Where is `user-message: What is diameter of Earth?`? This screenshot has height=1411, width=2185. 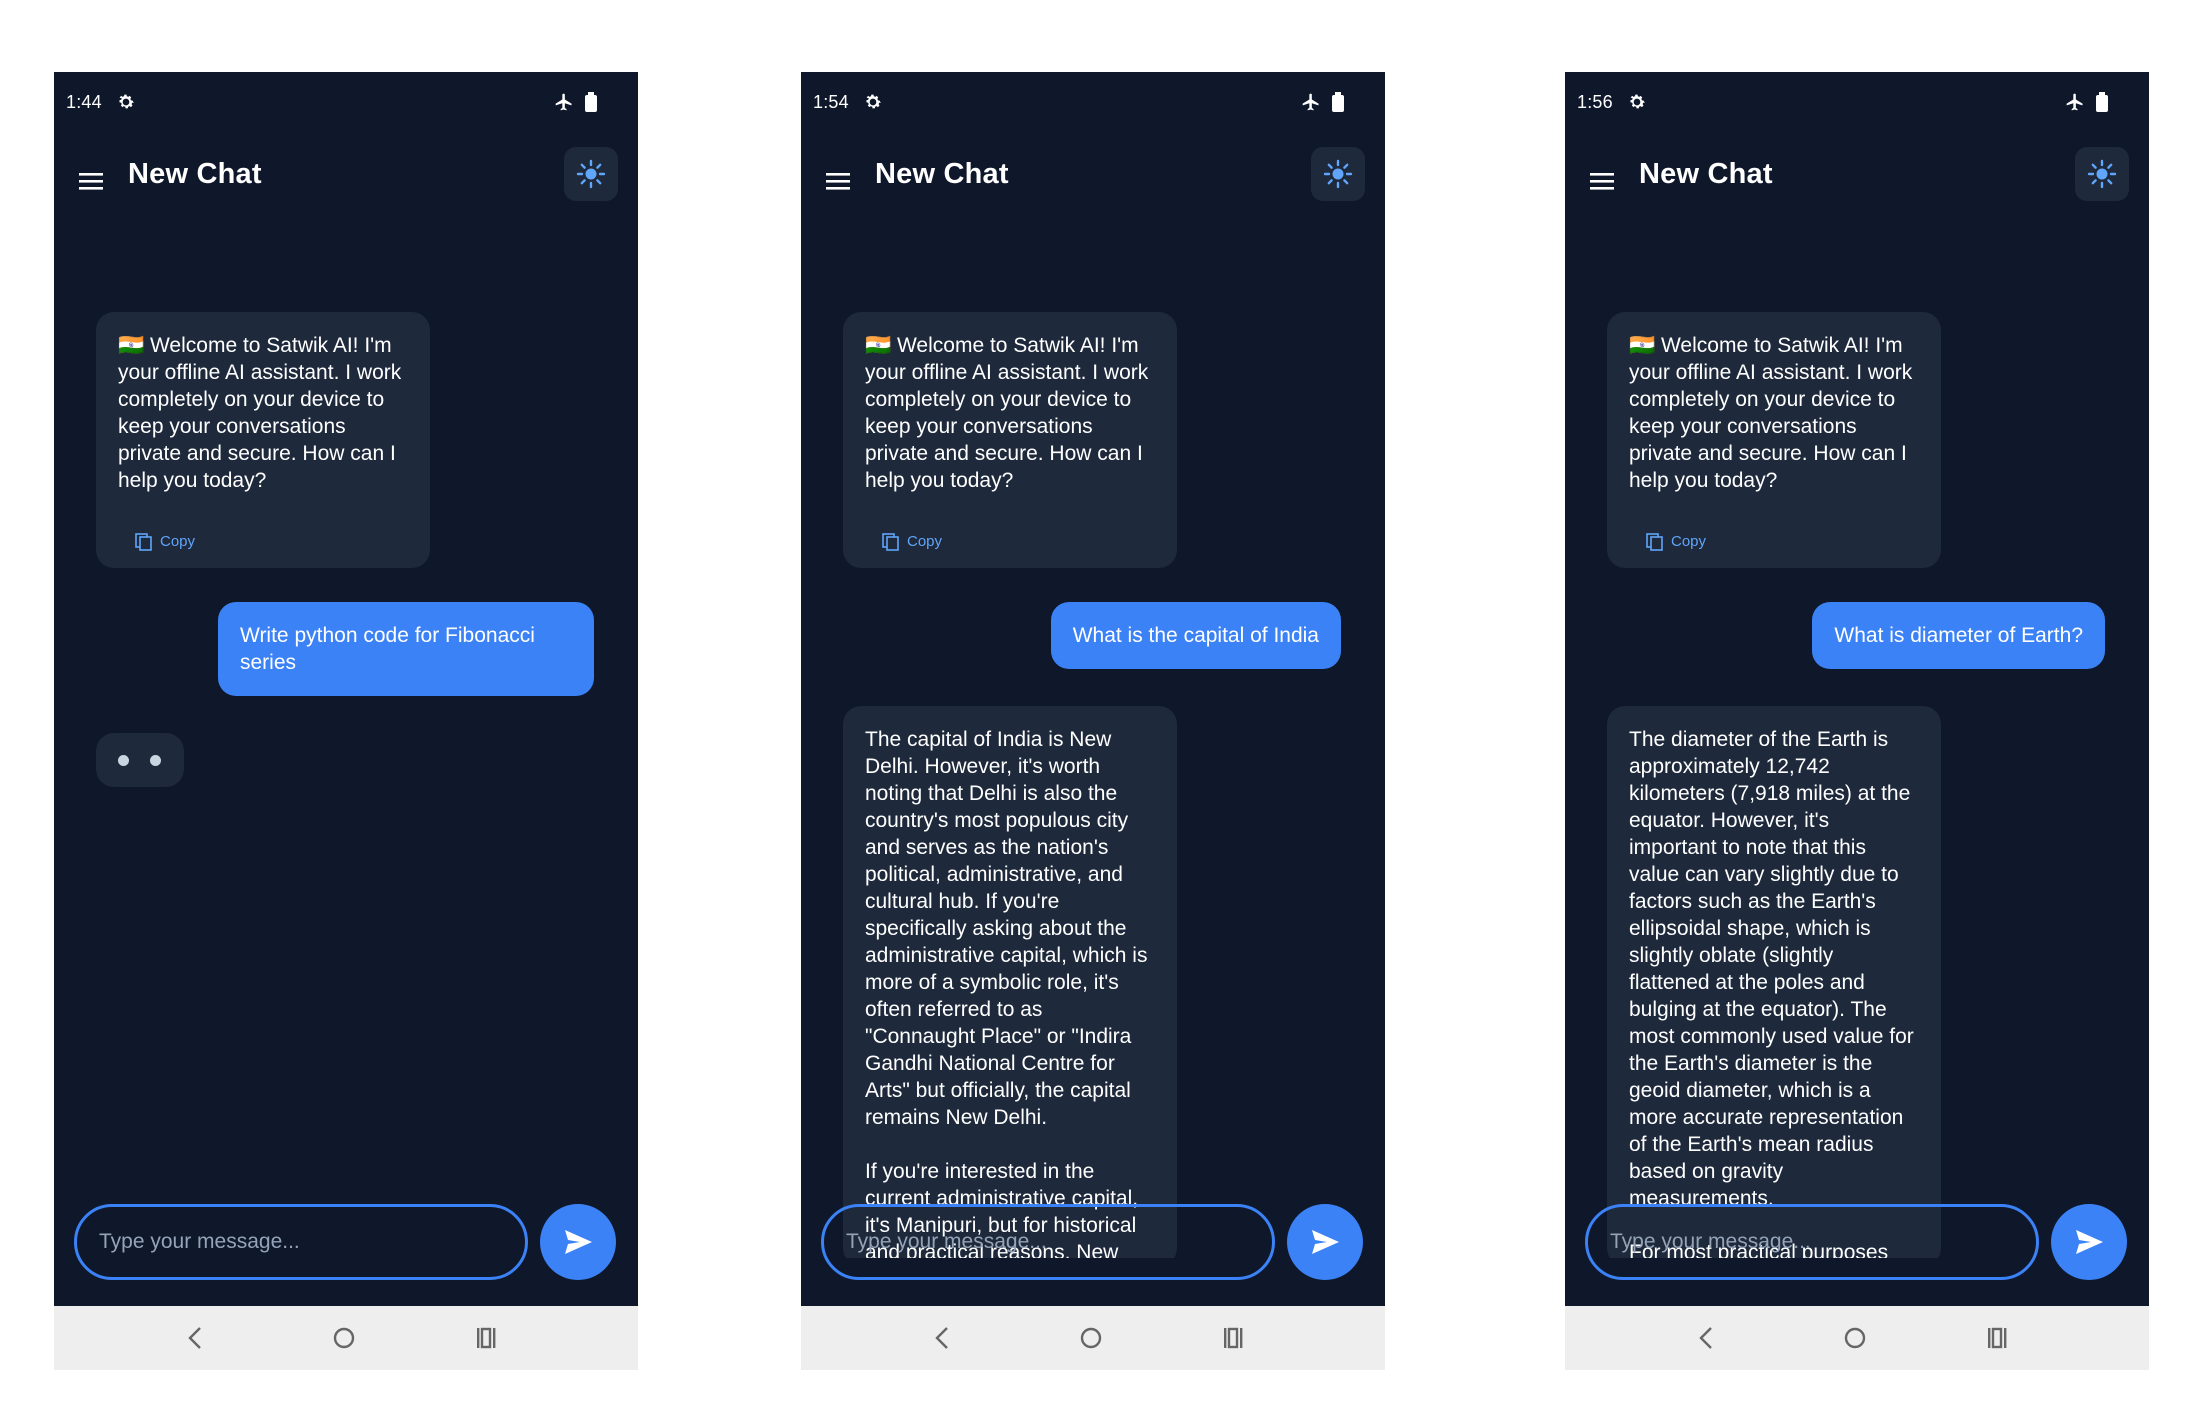
user-message: What is diameter of Earth? is located at coordinates (1958, 635).